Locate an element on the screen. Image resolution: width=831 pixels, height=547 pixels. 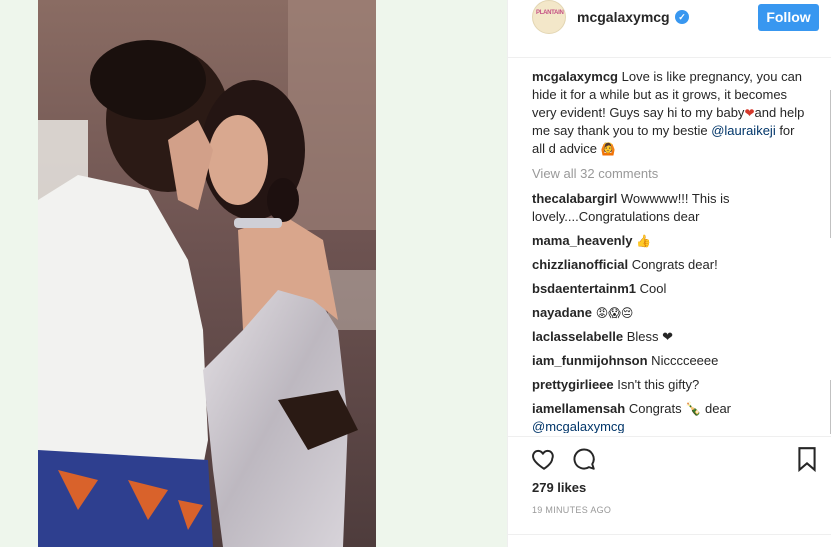
comment-text: Congrats 🍾 dear is located at coordinates (678, 408).